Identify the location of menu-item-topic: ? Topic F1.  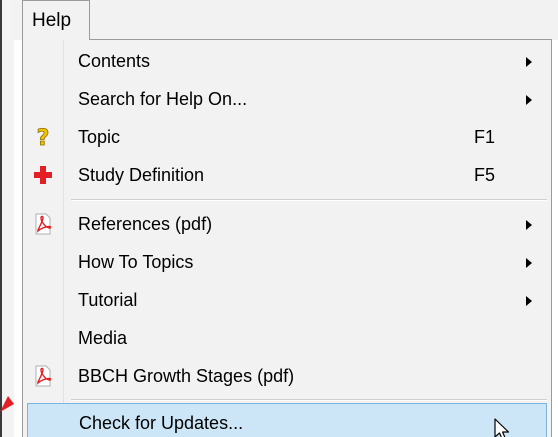
(287, 137).